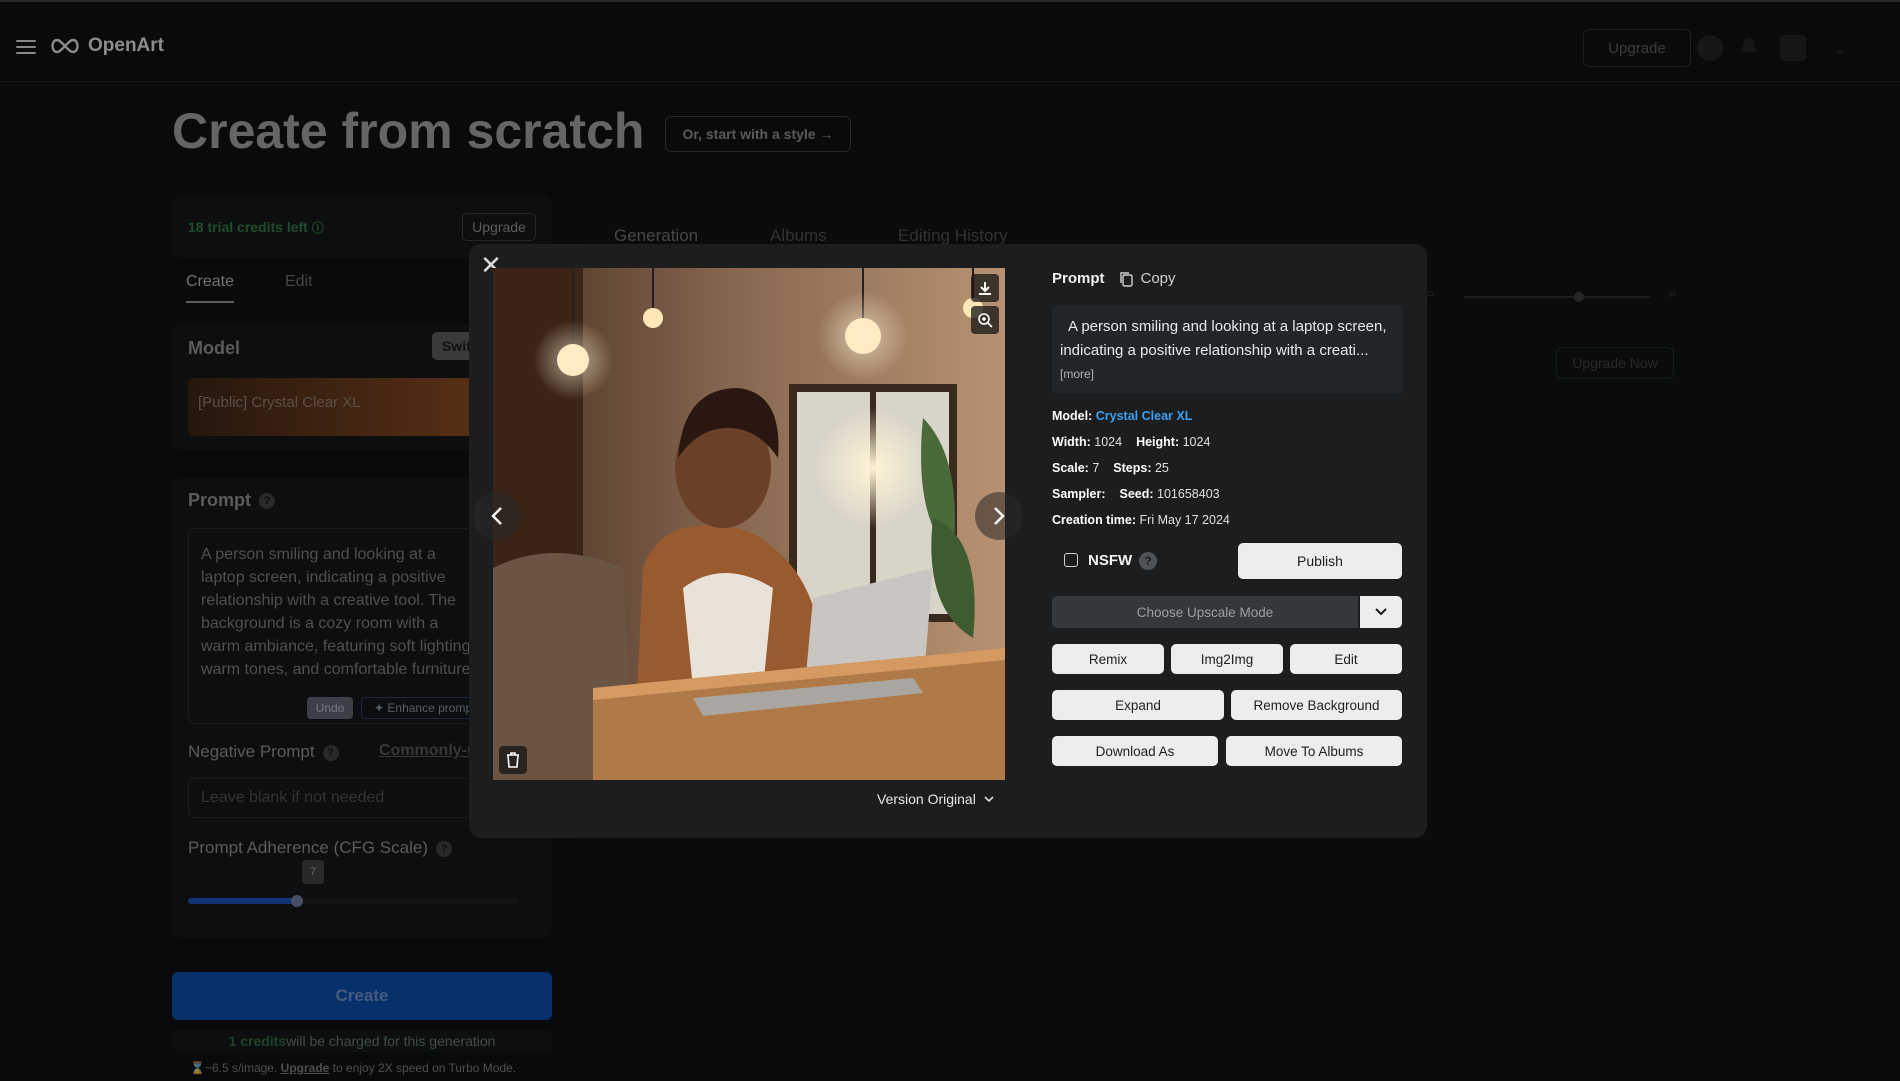 This screenshot has width=1900, height=1081. I want to click on zoom-in-icon, so click(985, 320).